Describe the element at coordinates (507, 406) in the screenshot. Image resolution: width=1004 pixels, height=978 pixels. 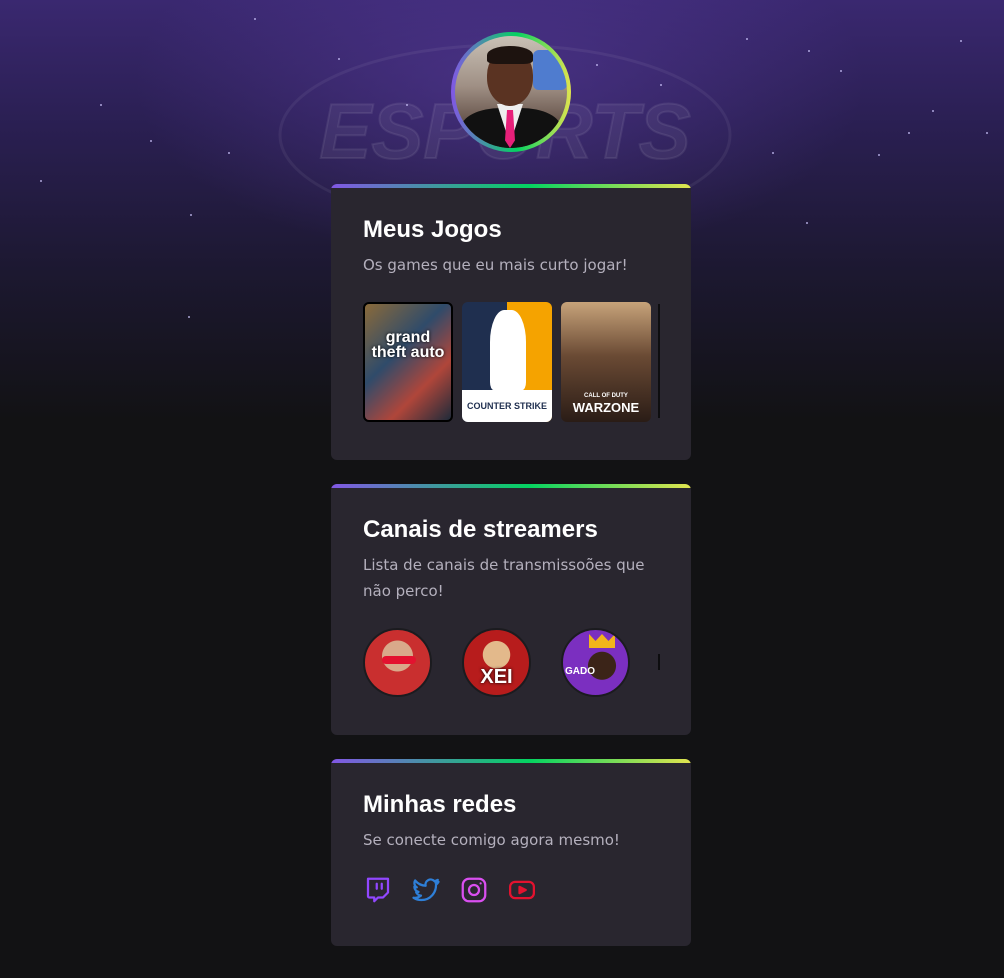
I see `game-cover-title: COUNTER STRIKE` at that location.